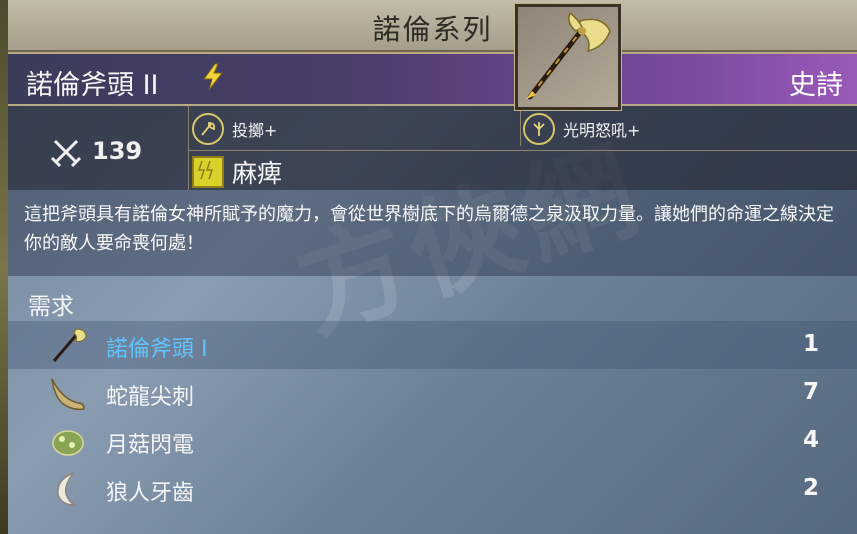 Image resolution: width=857 pixels, height=534 pixels. Describe the element at coordinates (150, 397) in the screenshot. I see `requirement-name: 蛇龍尖刺` at that location.